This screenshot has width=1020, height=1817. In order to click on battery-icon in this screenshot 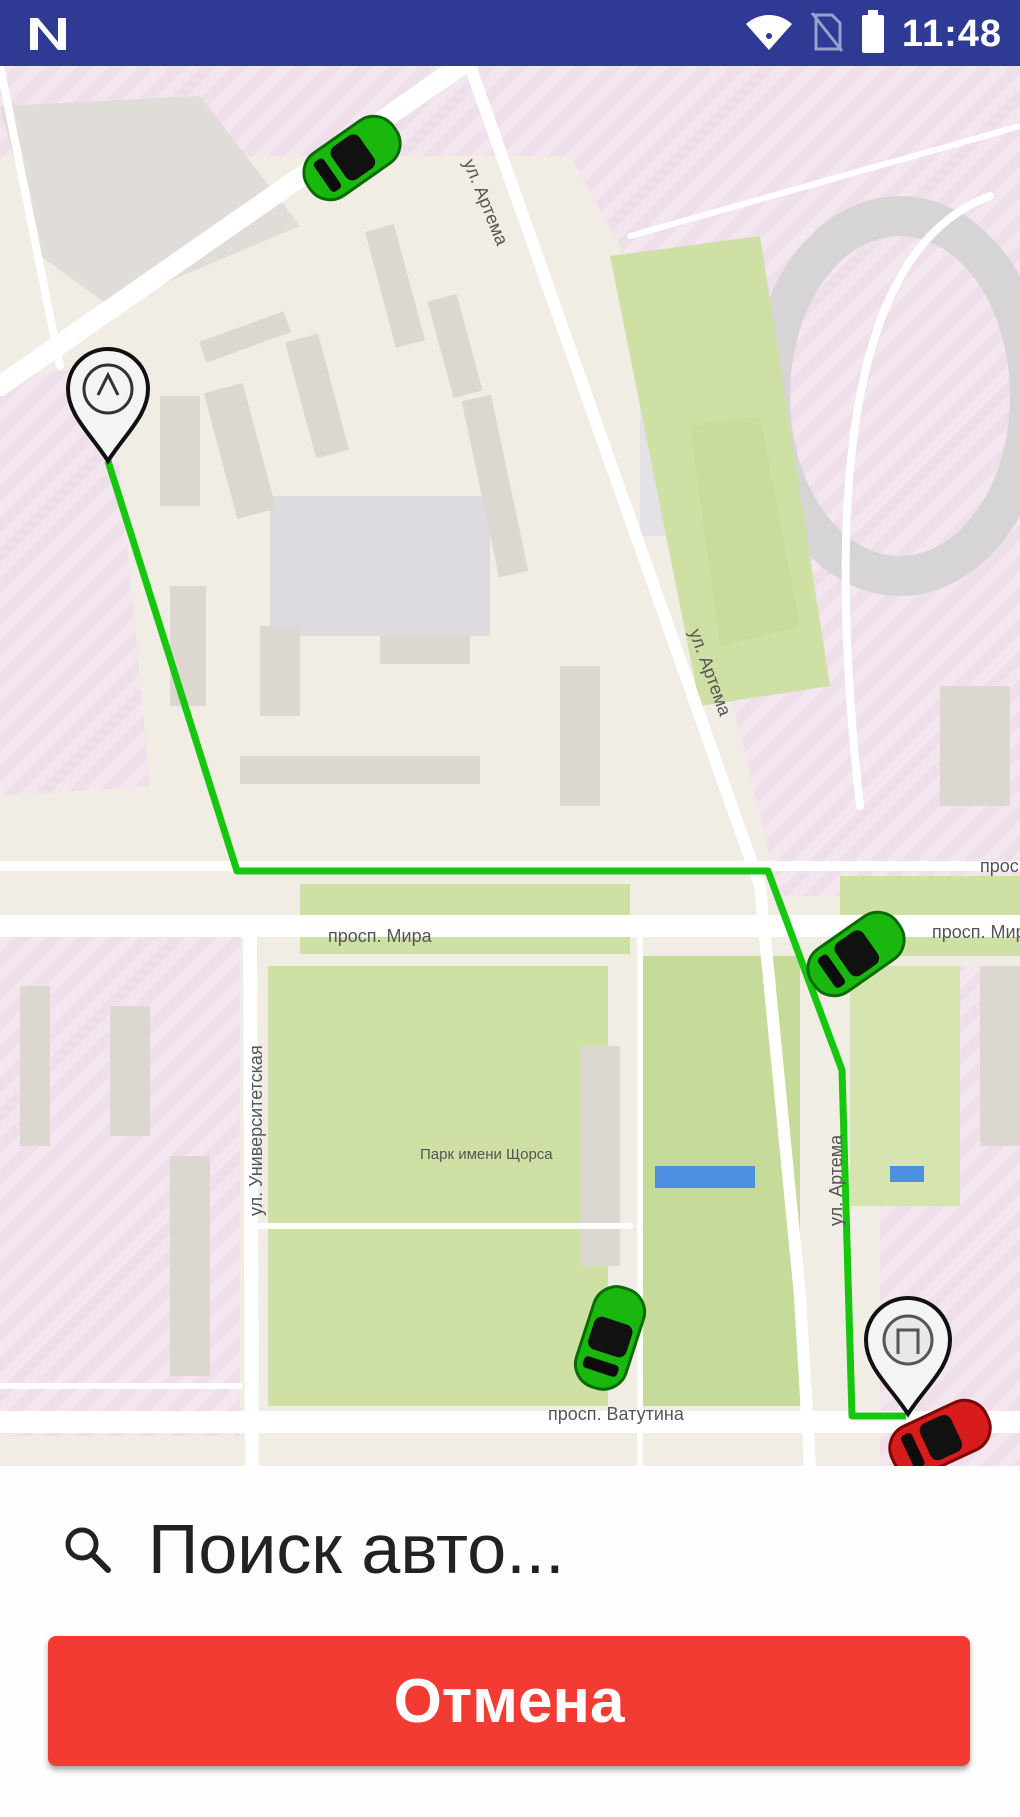, I will do `click(873, 34)`.